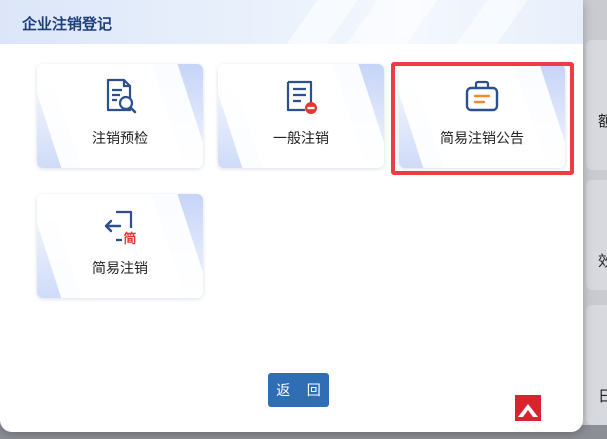  What do you see at coordinates (482, 139) in the screenshot?
I see `tile-label: 简易注销公告` at bounding box center [482, 139].